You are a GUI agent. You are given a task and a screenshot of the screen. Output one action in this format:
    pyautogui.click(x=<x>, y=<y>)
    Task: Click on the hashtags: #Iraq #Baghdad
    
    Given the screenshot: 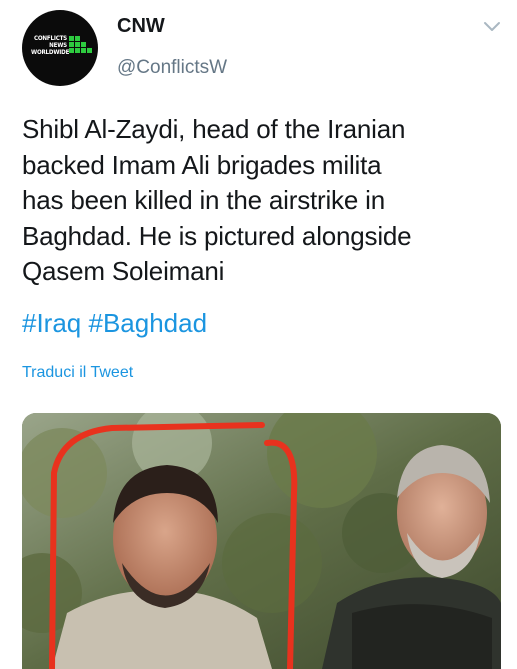 What is the action you would take?
    pyautogui.click(x=114, y=323)
    